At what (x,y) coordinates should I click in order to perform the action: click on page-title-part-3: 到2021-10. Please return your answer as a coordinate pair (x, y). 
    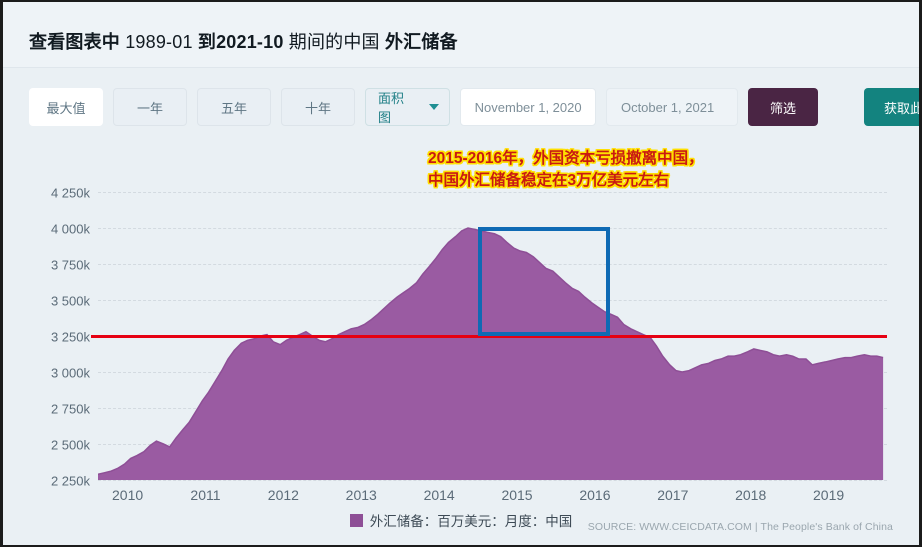
    Looking at the image, I should click on (240, 42).